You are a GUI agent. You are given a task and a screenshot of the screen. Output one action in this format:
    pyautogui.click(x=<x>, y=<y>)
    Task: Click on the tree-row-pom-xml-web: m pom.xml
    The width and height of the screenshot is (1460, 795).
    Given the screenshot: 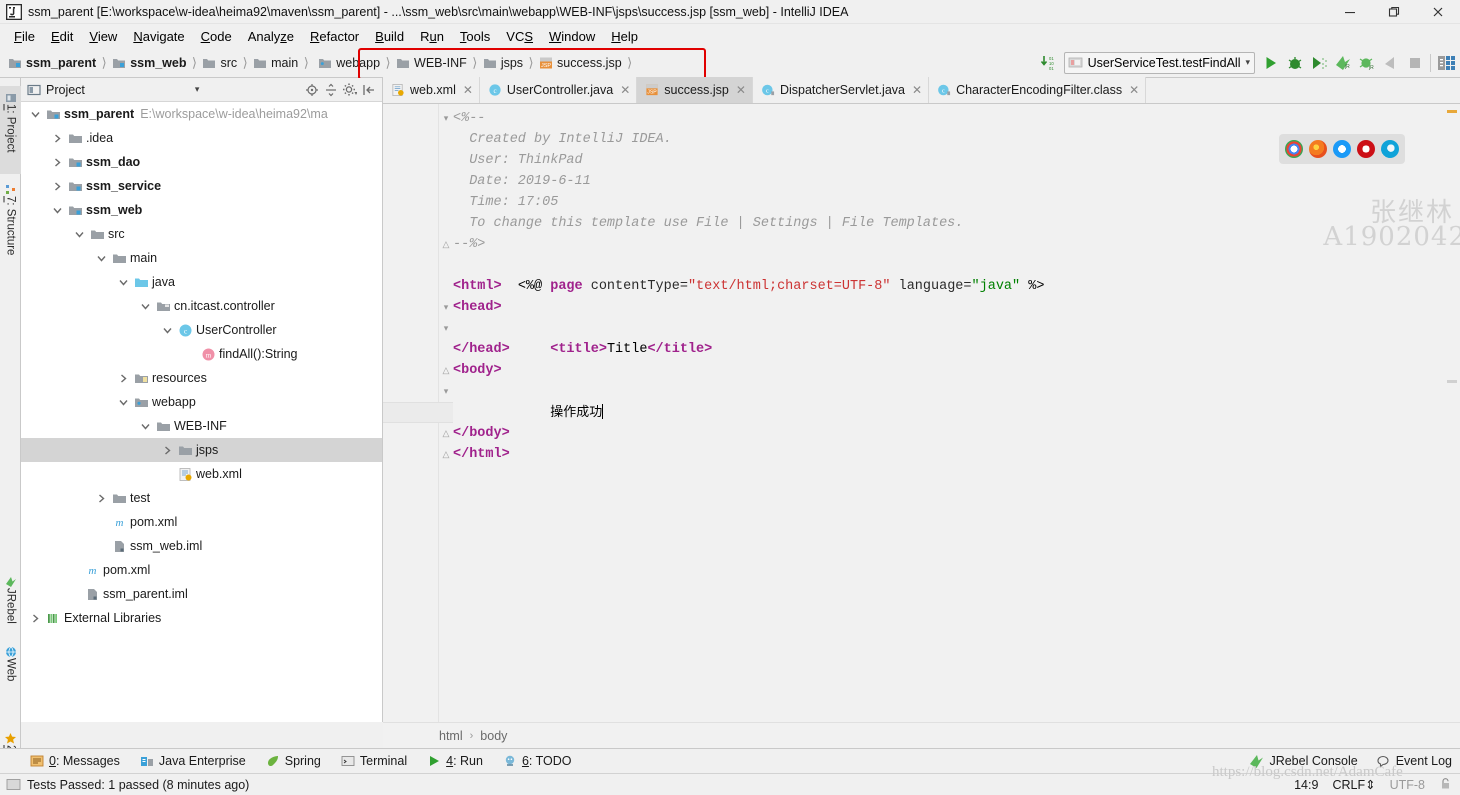 What is the action you would take?
    pyautogui.click(x=201, y=522)
    